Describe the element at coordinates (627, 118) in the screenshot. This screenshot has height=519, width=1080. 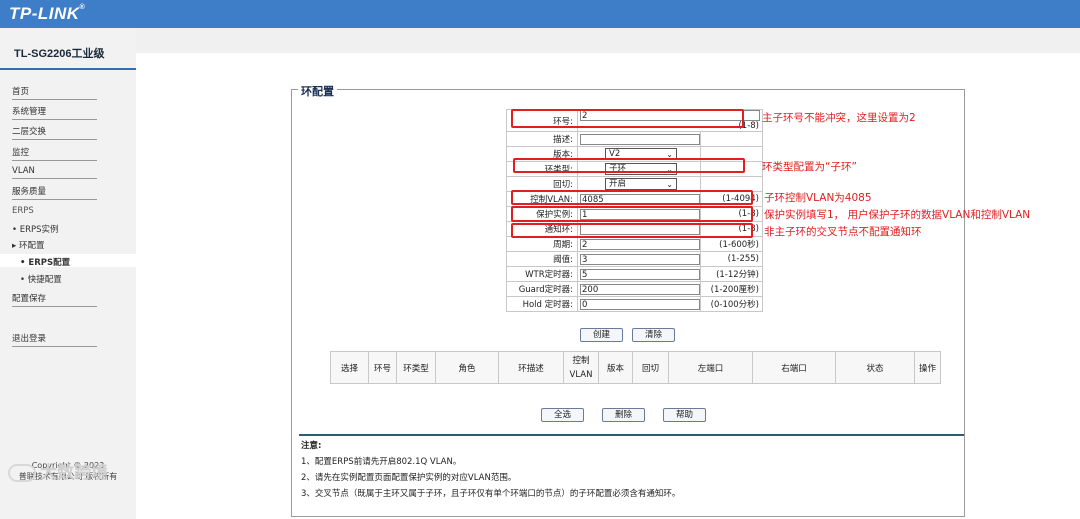
I see `highlight-ring-id` at that location.